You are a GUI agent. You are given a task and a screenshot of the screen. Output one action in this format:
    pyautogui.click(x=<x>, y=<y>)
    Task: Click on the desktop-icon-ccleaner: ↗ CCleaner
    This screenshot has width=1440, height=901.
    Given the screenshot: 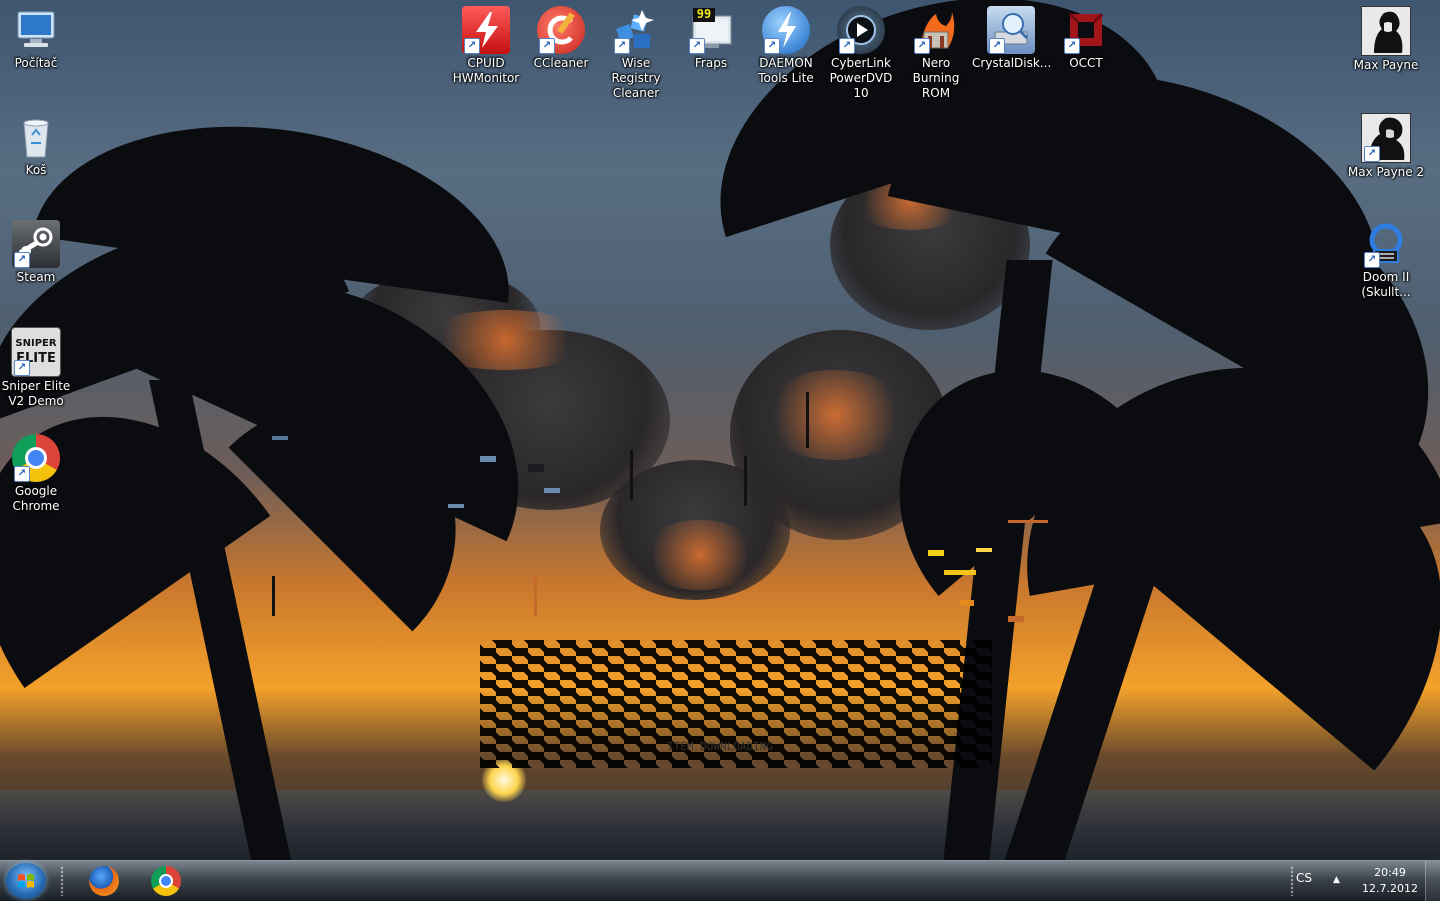 What is the action you would take?
    pyautogui.click(x=561, y=38)
    